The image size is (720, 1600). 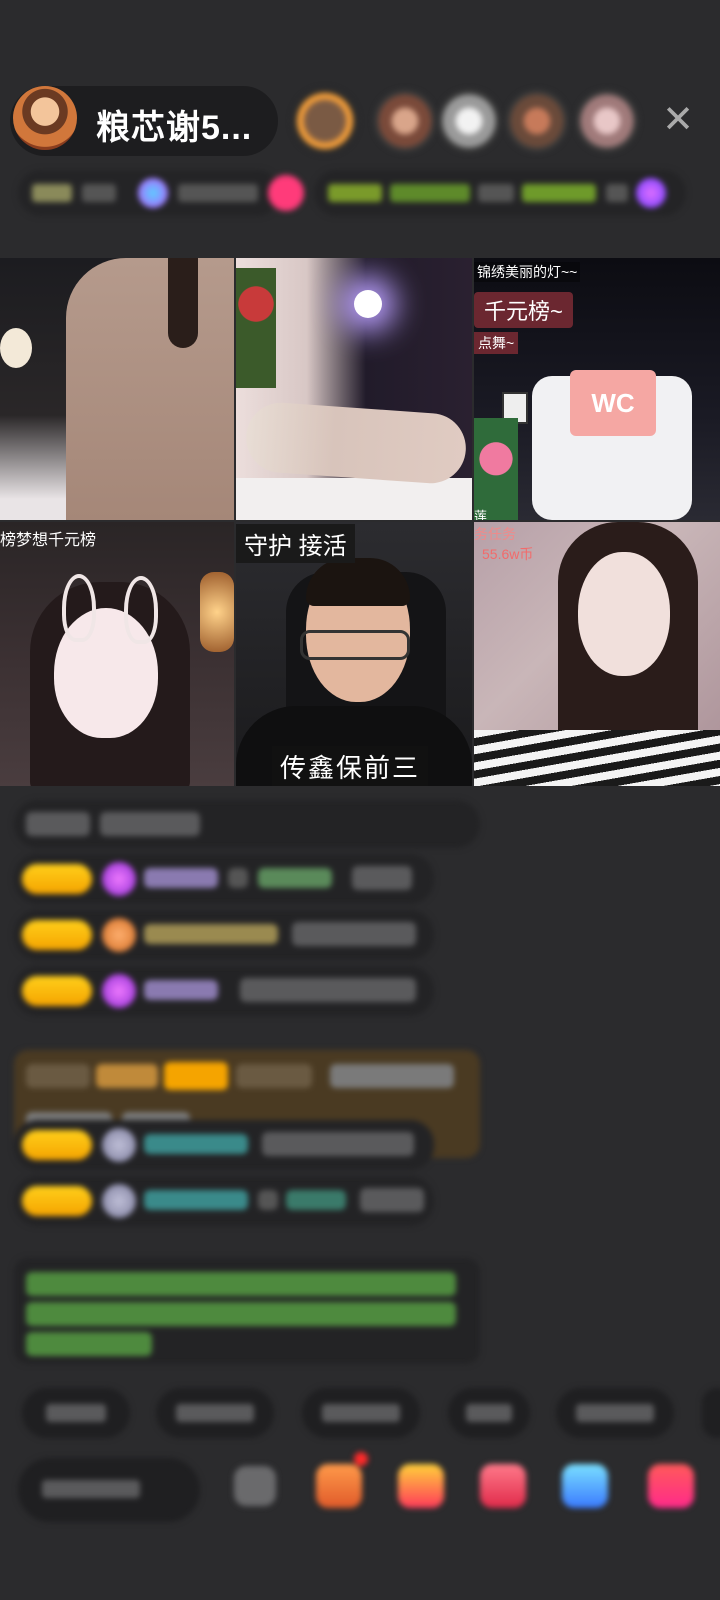 I want to click on close-icon: ✕, so click(x=678, y=120).